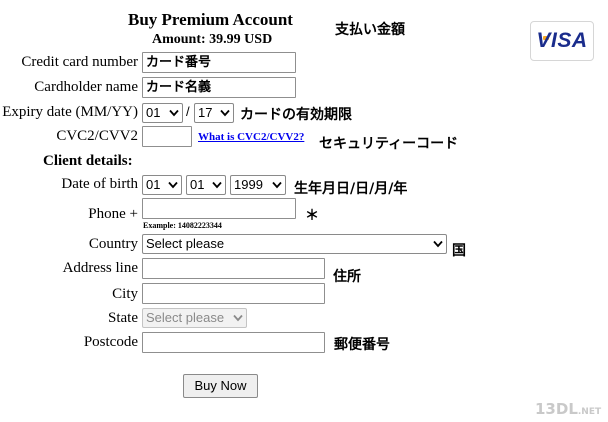 The width and height of the screenshot is (608, 422). I want to click on watermark-main: 13DL, so click(556, 409).